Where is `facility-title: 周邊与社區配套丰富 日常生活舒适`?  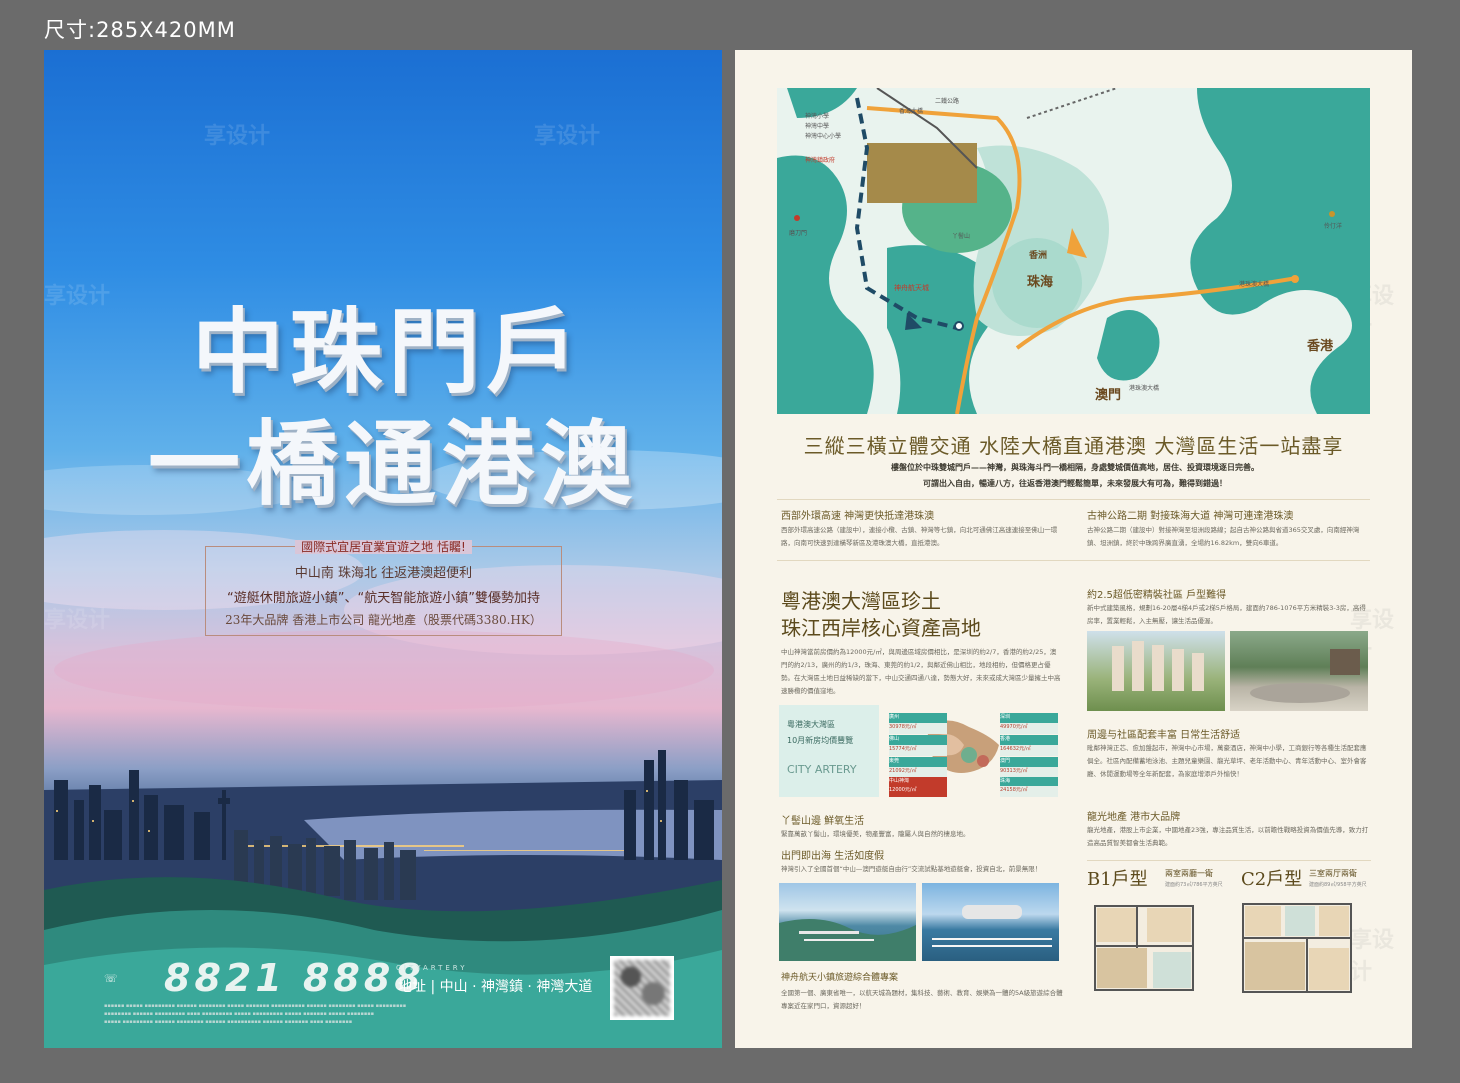 facility-title: 周邊与社區配套丰富 日常生活舒适 is located at coordinates (1164, 735).